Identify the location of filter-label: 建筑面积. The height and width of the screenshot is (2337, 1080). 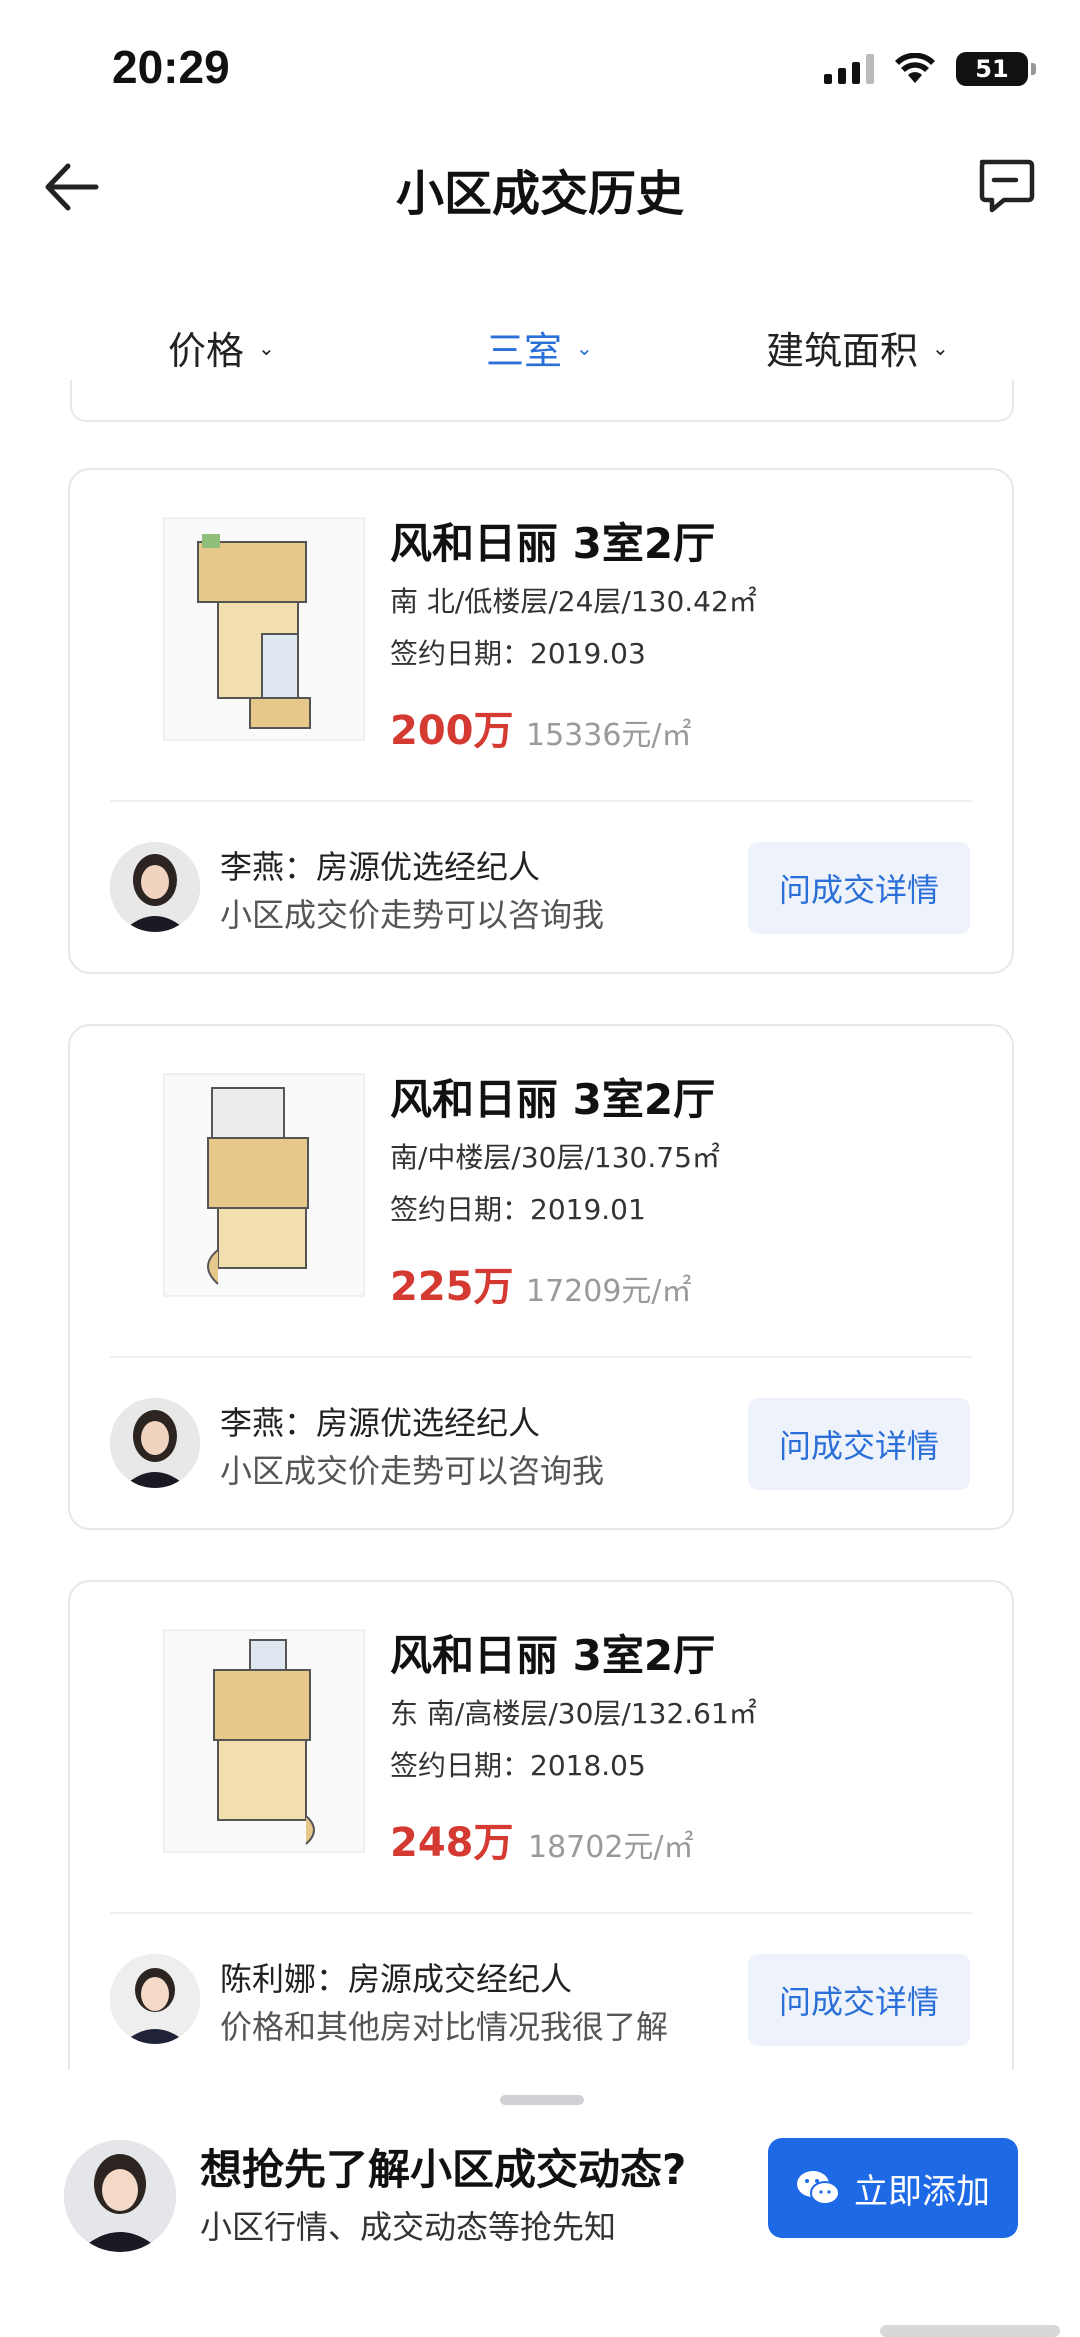
(842, 351).